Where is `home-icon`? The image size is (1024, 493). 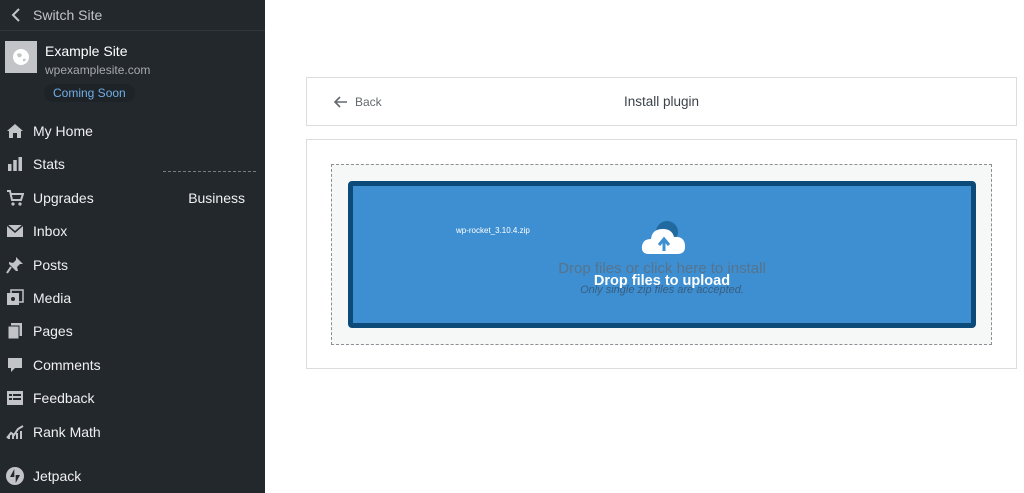
home-icon is located at coordinates (15, 131).